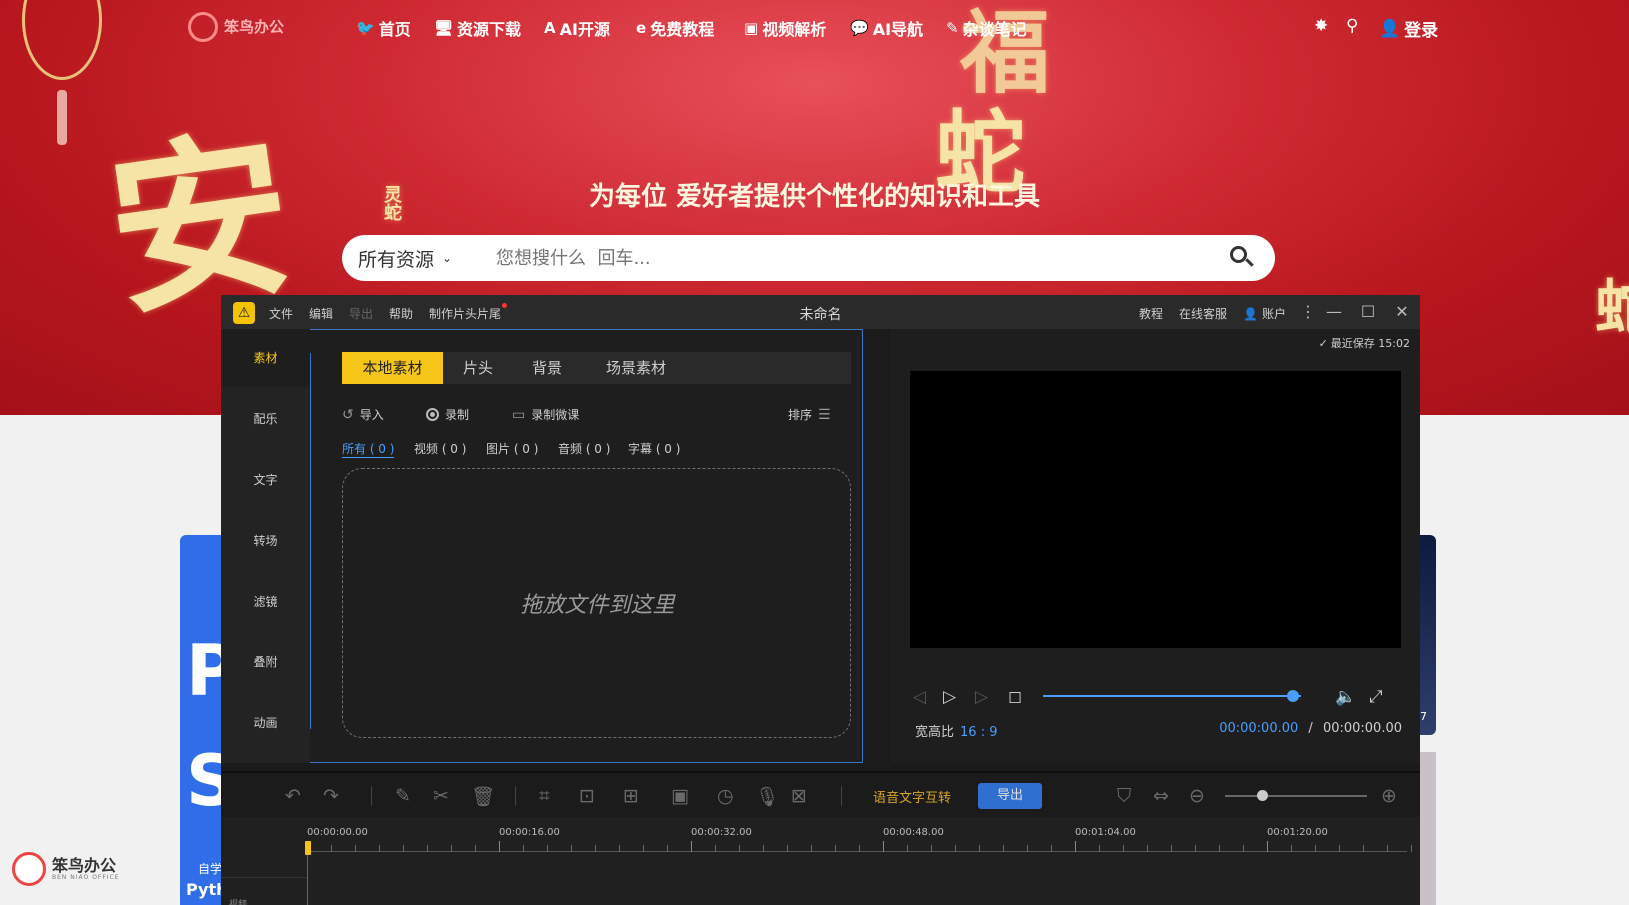 The image size is (1629, 905). Describe the element at coordinates (265, 358) in the screenshot. I see `left-nav-materials: 素材` at that location.